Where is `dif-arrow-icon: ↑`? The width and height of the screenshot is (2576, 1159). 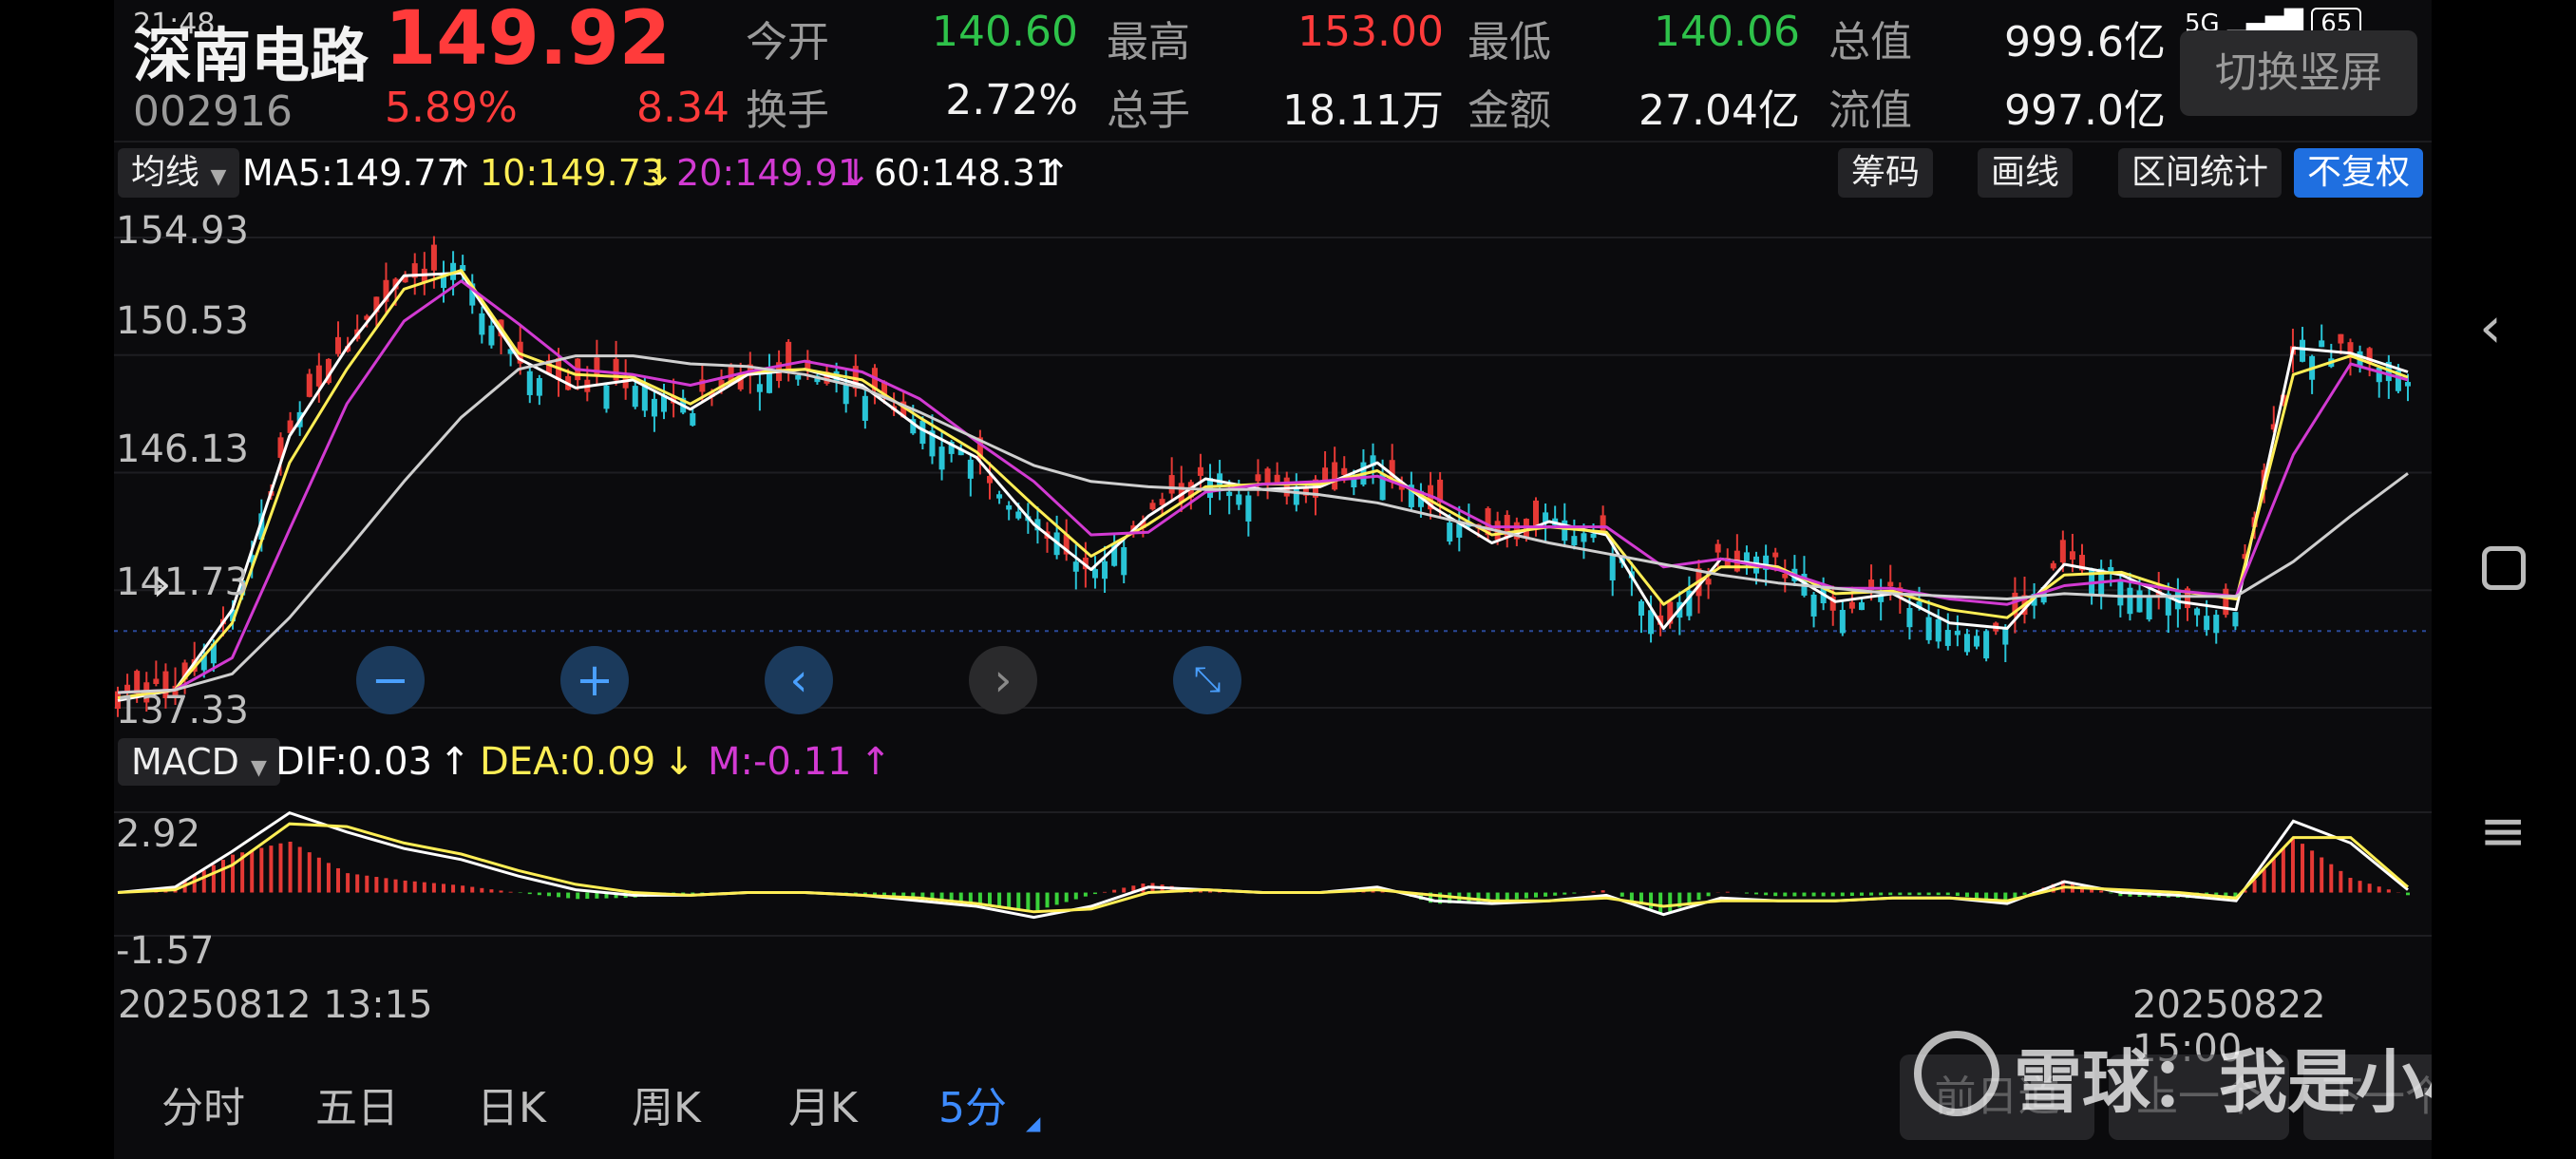
dif-arrow-icon: ↑ is located at coordinates (455, 762).